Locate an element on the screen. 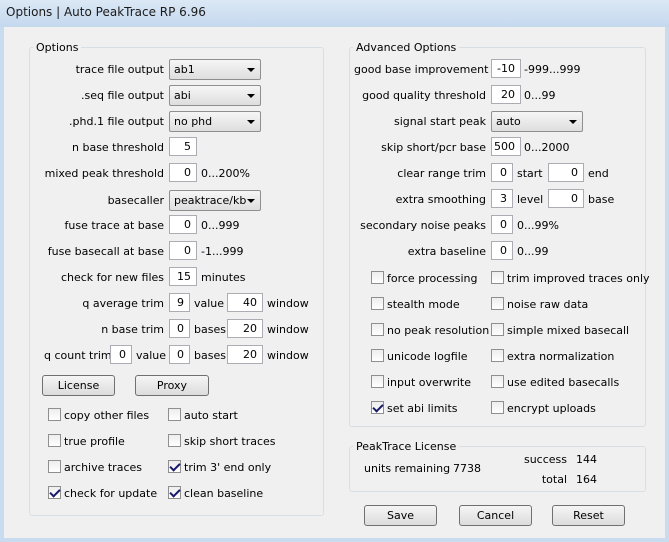 The width and height of the screenshot is (669, 542). noise-raw-data-checkbox is located at coordinates (497, 303).